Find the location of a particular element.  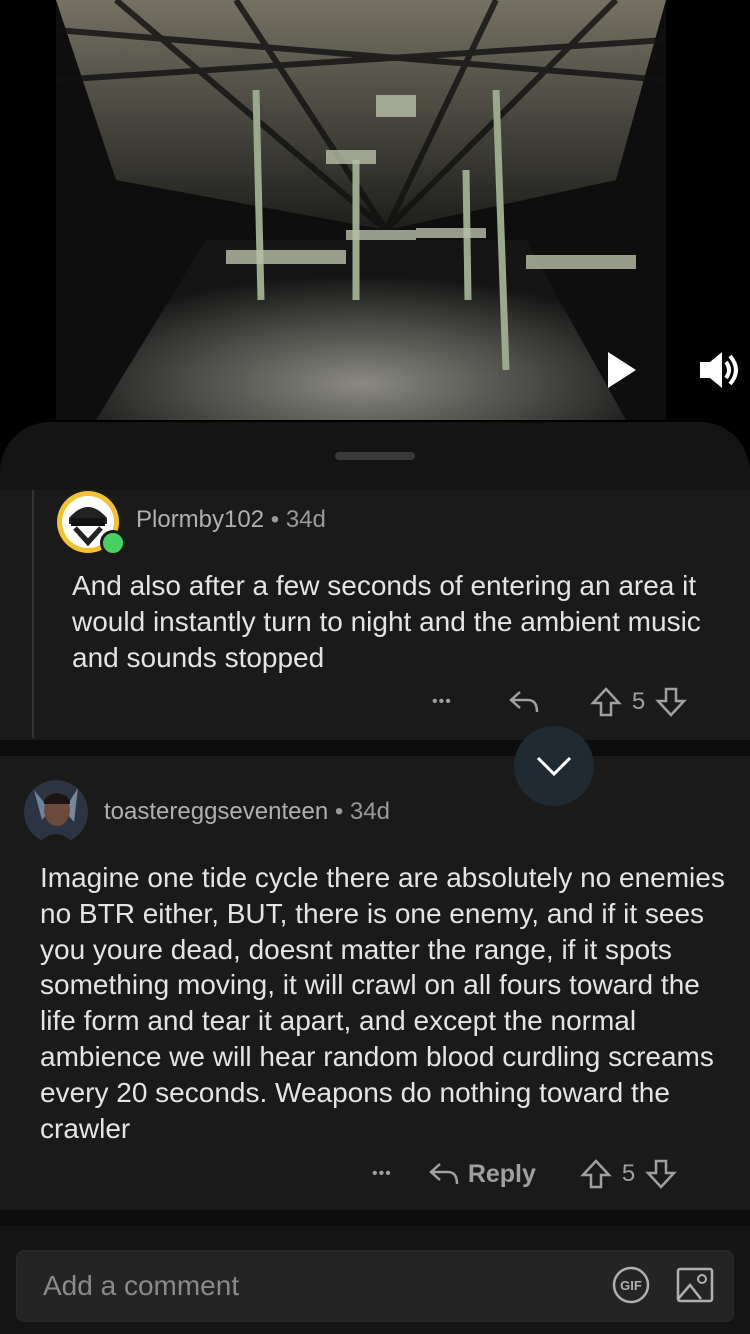

comment-input: Add a comment GIF is located at coordinates (375, 1286).